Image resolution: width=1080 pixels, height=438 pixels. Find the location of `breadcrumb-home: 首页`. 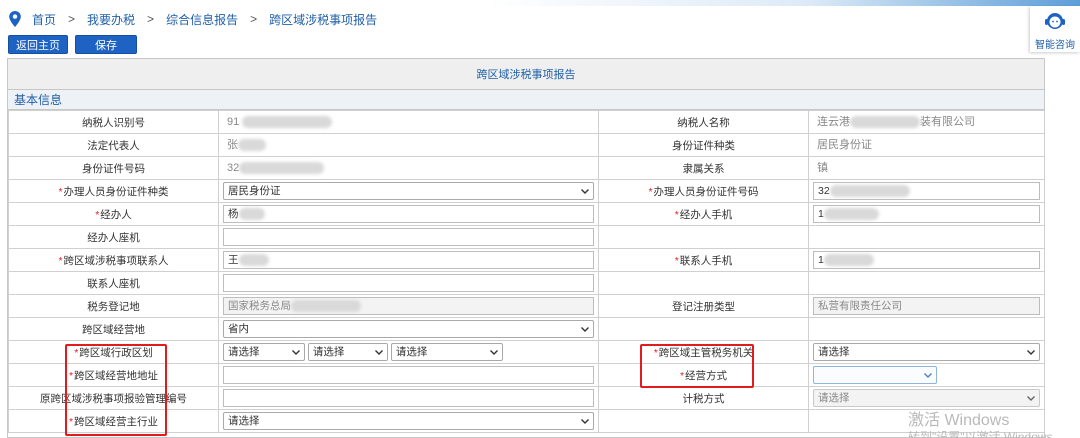

breadcrumb-home: 首页 is located at coordinates (44, 19).